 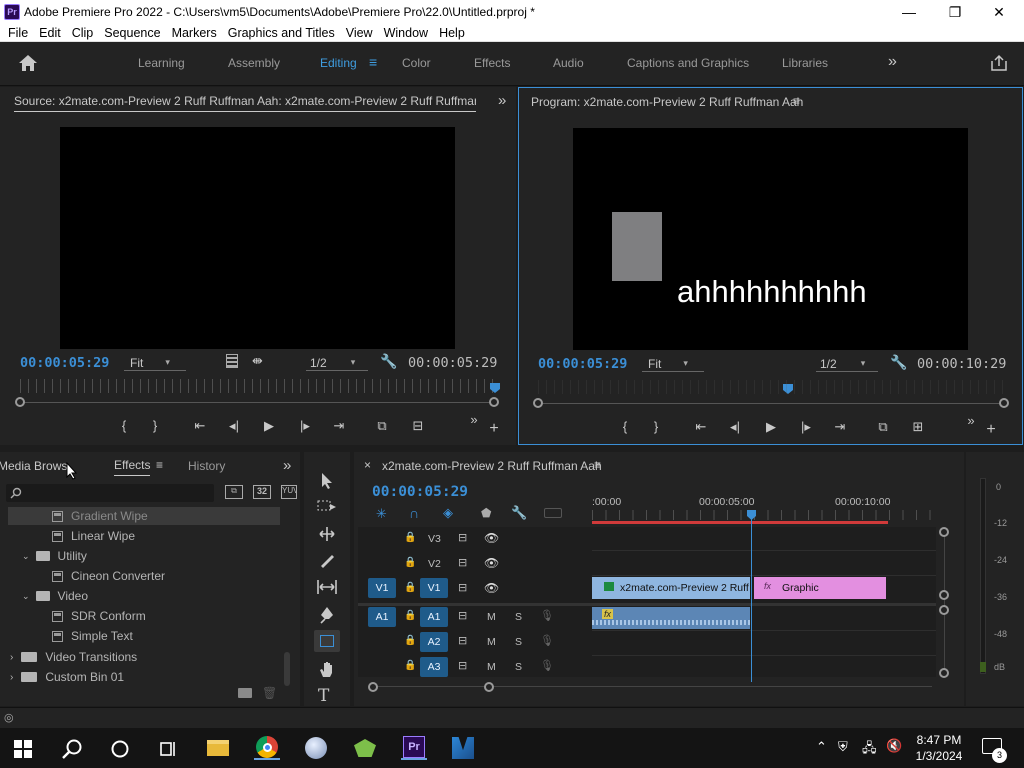 What do you see at coordinates (159, 465) in the screenshot?
I see `effects-panel-menu-icon: ≡` at bounding box center [159, 465].